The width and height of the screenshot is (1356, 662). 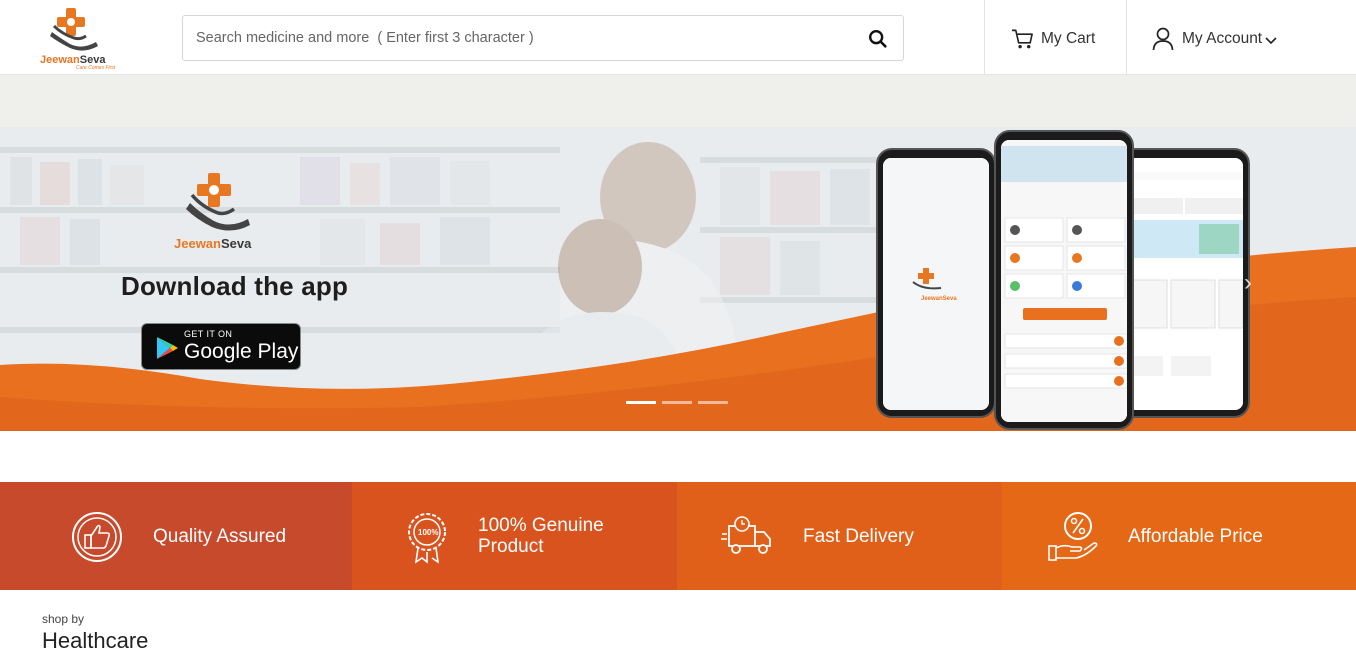 I want to click on feature-quality-assured: Quality Assured, so click(x=176, y=536).